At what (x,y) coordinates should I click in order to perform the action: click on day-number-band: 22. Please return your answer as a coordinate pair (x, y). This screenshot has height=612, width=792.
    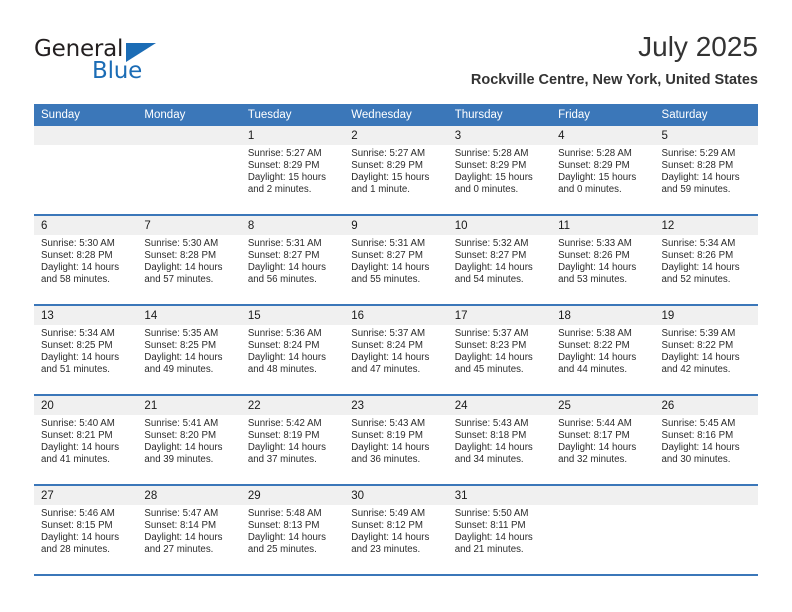
    Looking at the image, I should click on (292, 405).